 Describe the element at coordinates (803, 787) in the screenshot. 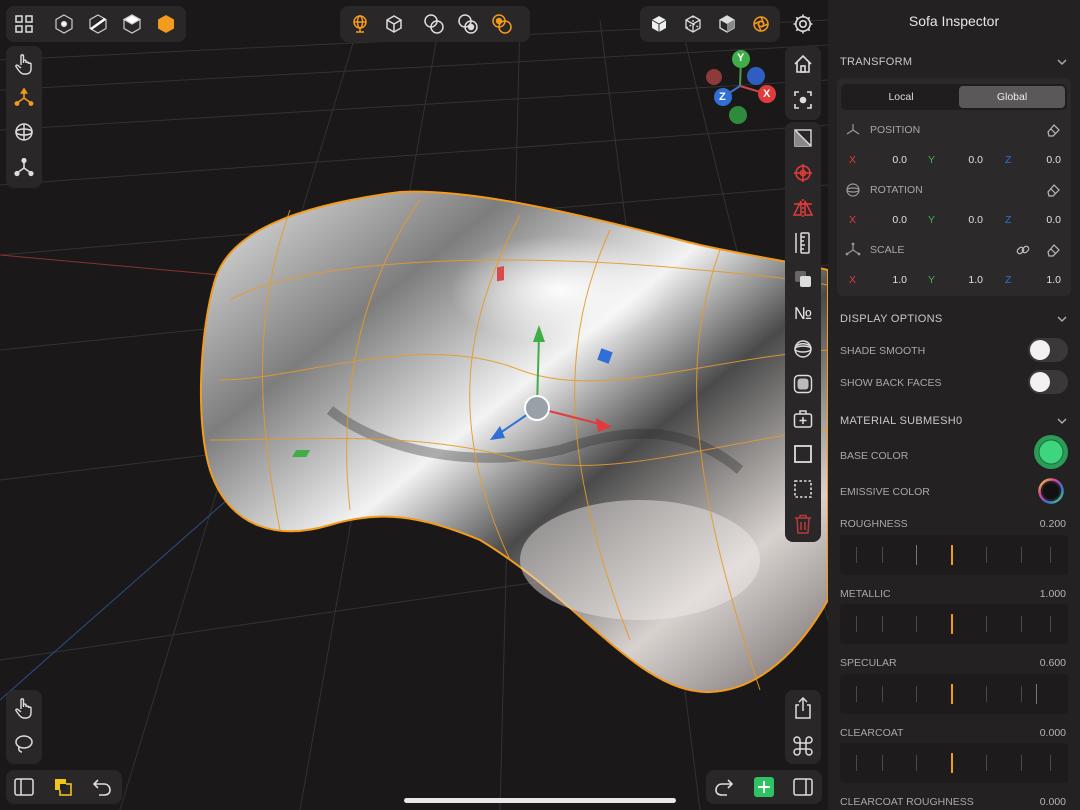

I see `sidebar-right-icon` at that location.